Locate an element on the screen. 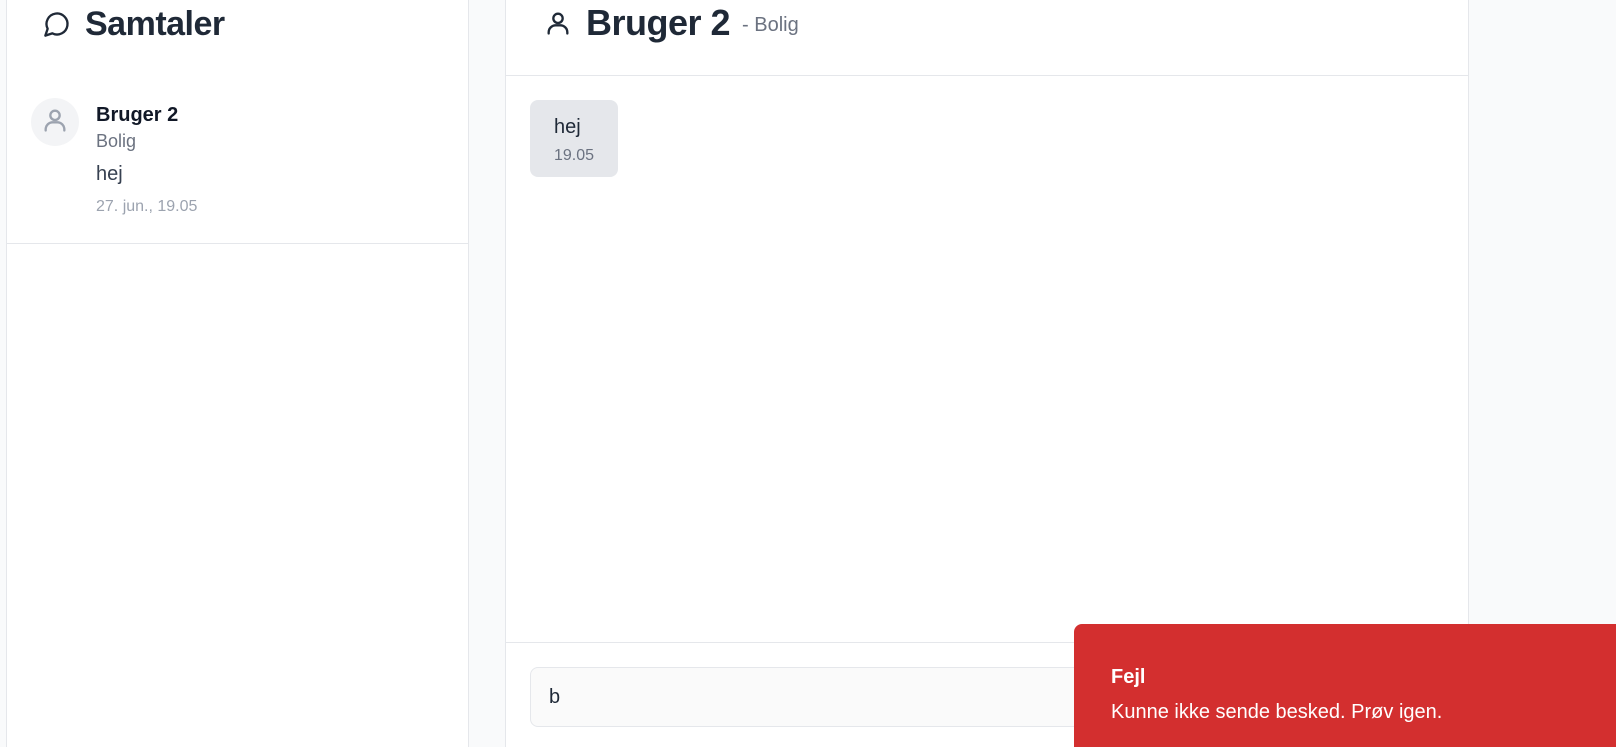 The width and height of the screenshot is (1616, 747). avatar is located at coordinates (55, 122).